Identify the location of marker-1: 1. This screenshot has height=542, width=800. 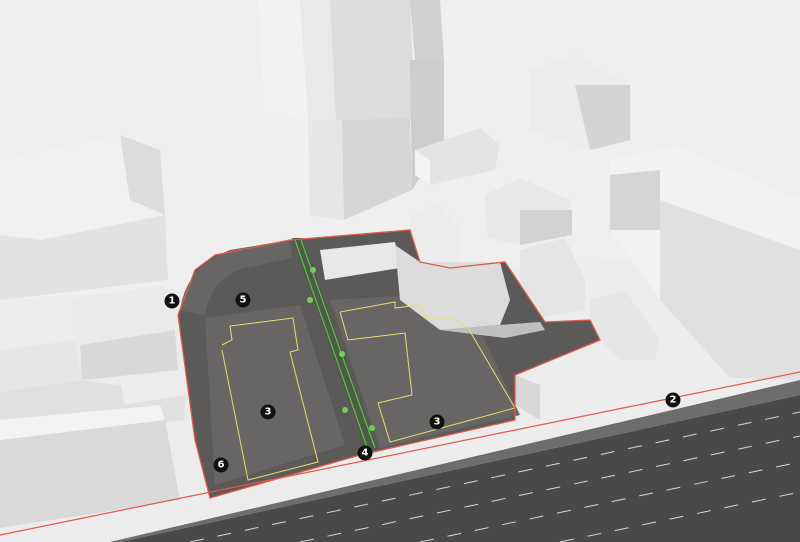
(172, 301).